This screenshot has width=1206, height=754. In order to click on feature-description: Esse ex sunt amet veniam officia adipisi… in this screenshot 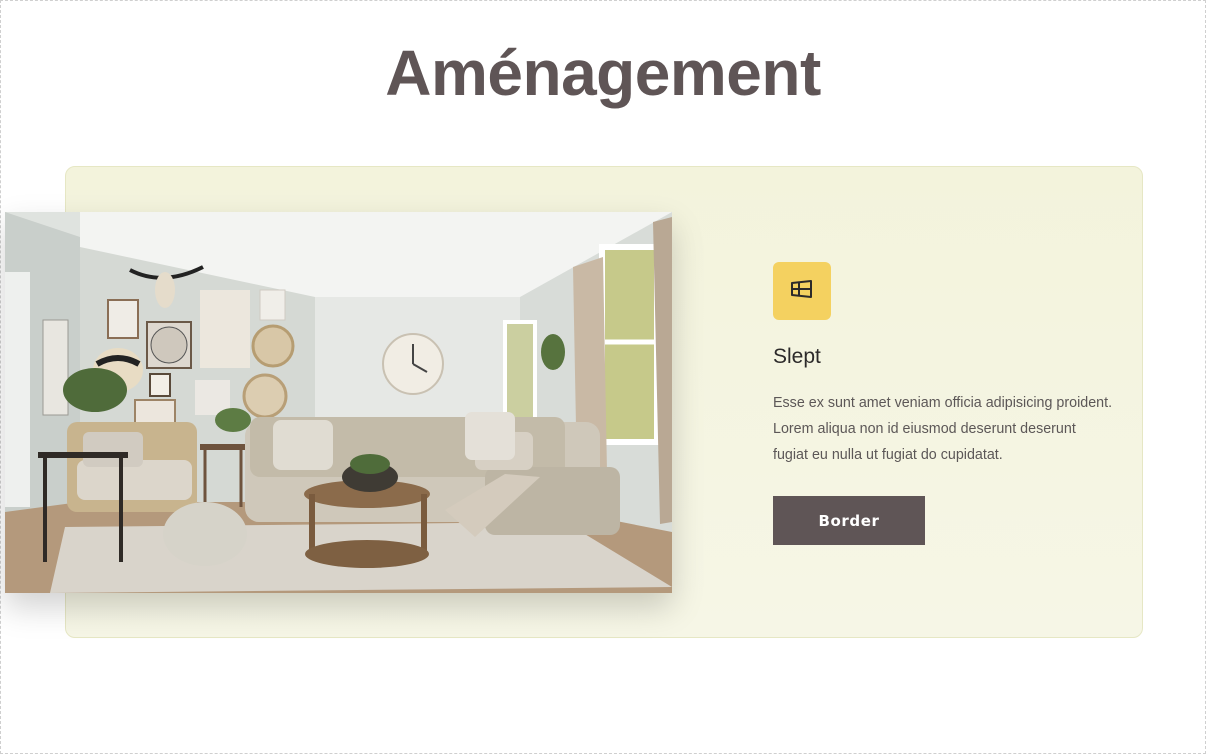, I will do `click(943, 429)`.